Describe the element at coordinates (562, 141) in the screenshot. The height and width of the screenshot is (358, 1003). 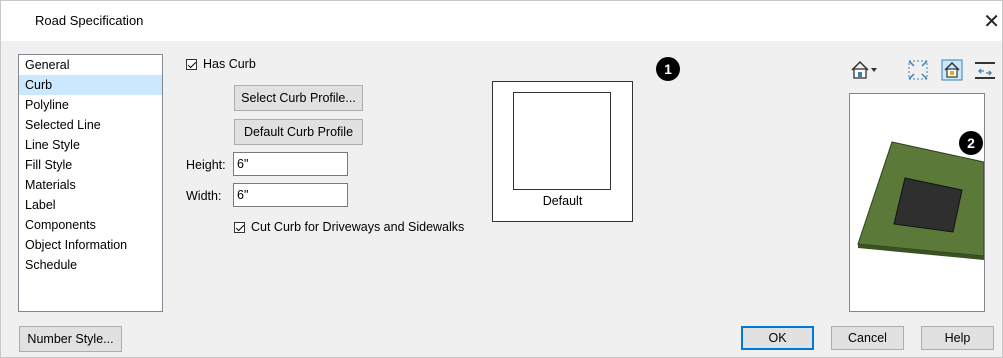
I see `profile-shape` at that location.